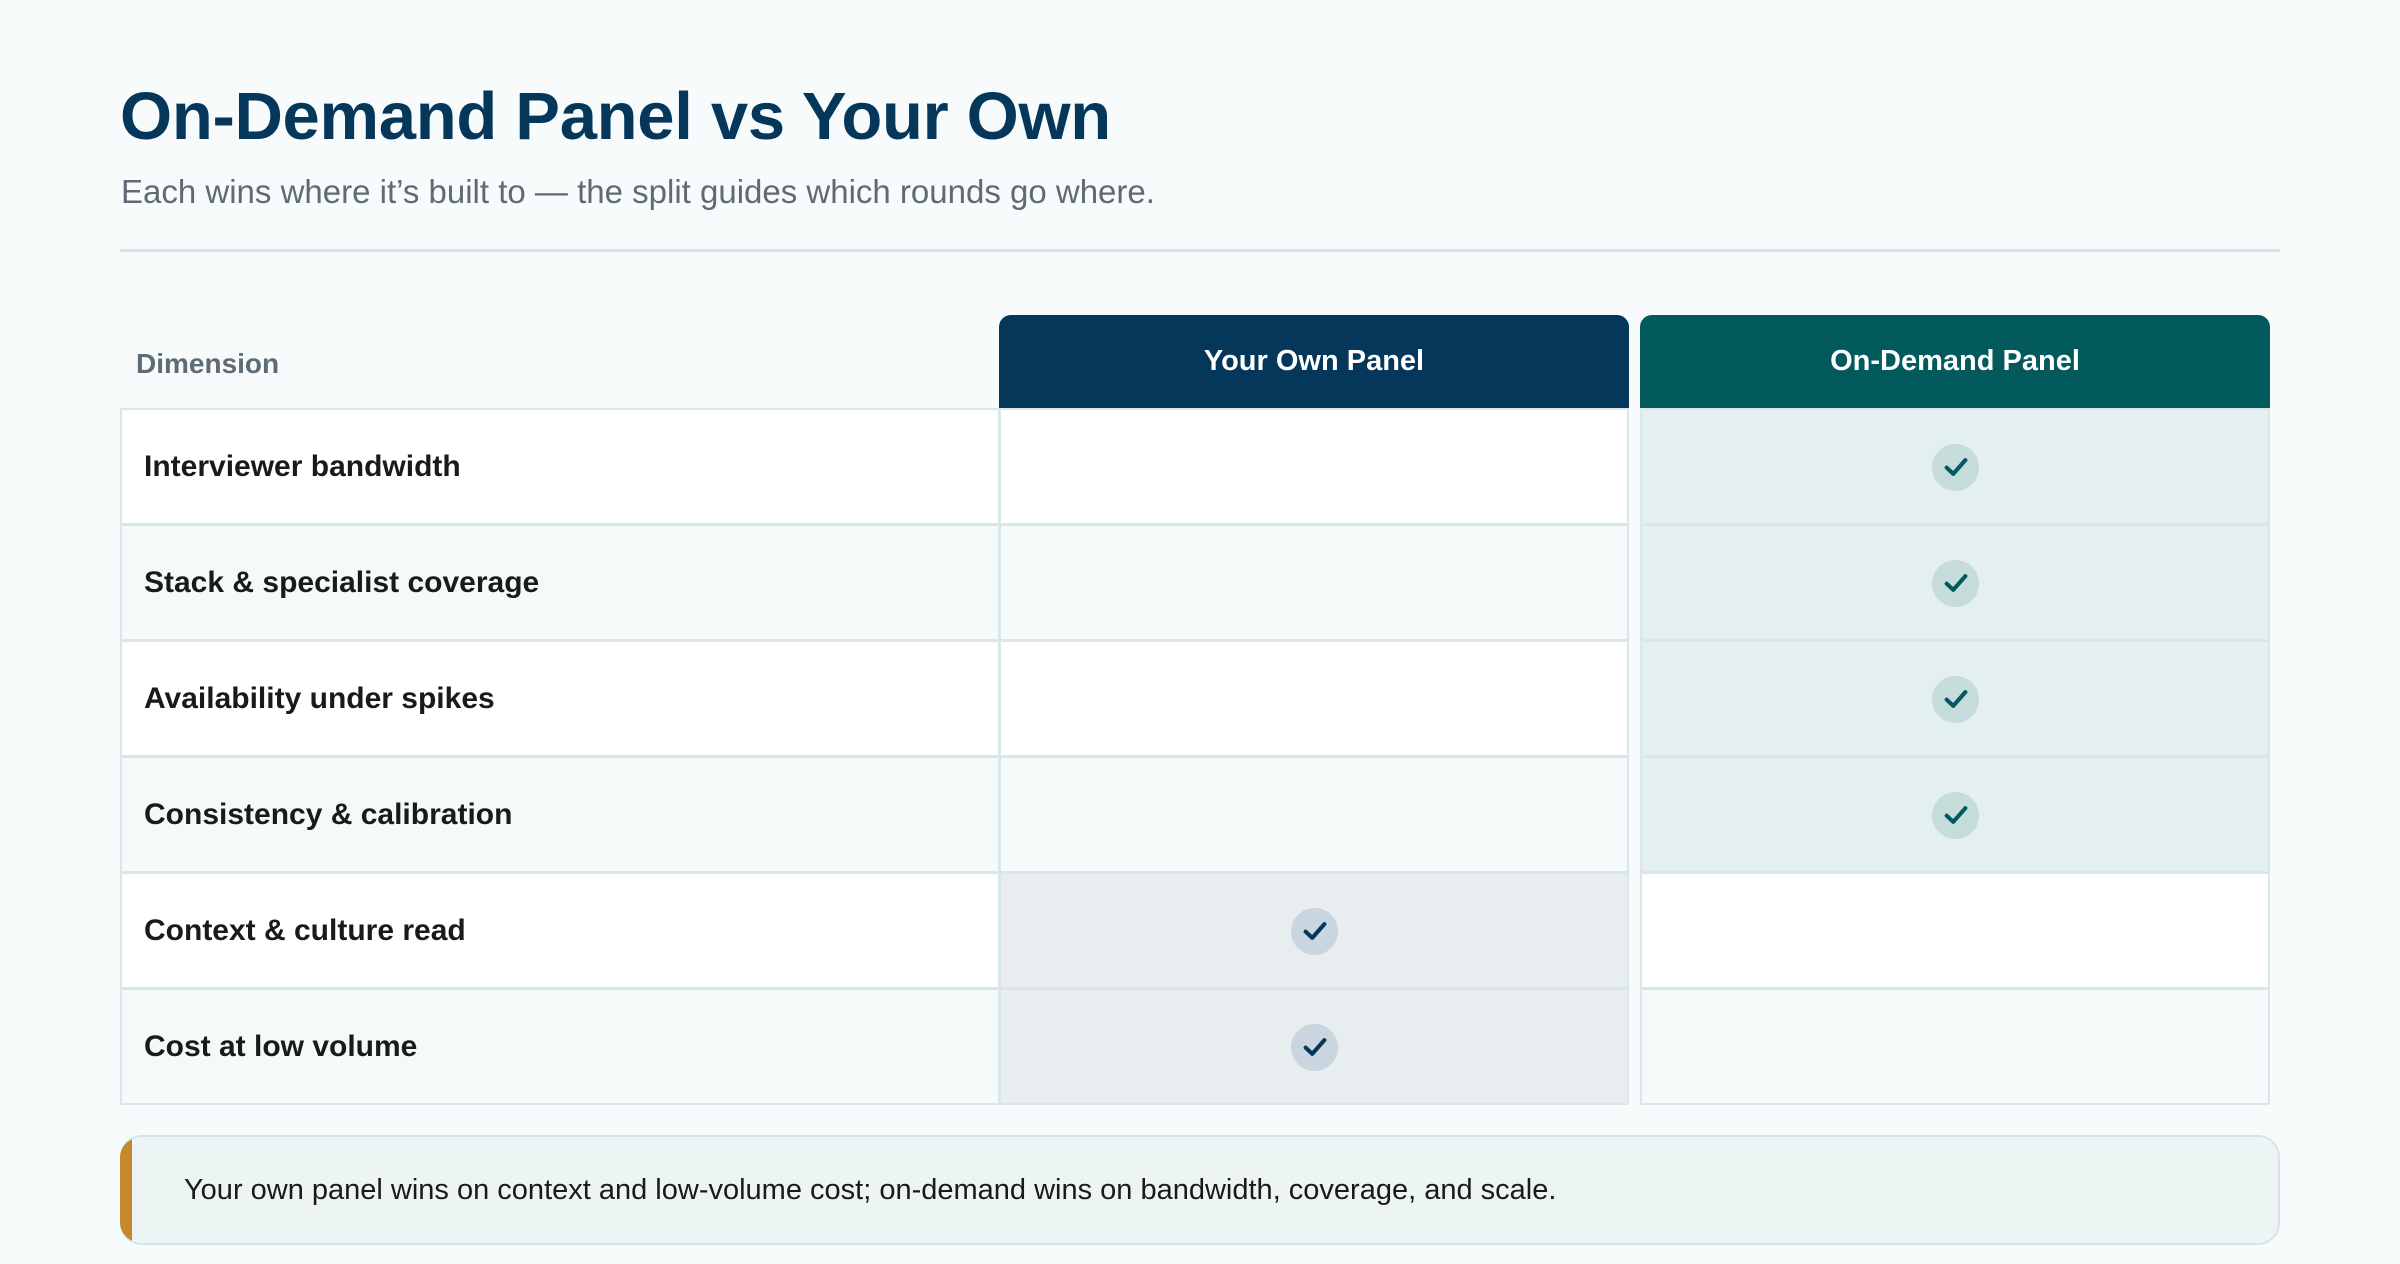 The image size is (2400, 1264). Describe the element at coordinates (560, 1046) in the screenshot. I see `row-dimension-label: Cost at low volume` at that location.